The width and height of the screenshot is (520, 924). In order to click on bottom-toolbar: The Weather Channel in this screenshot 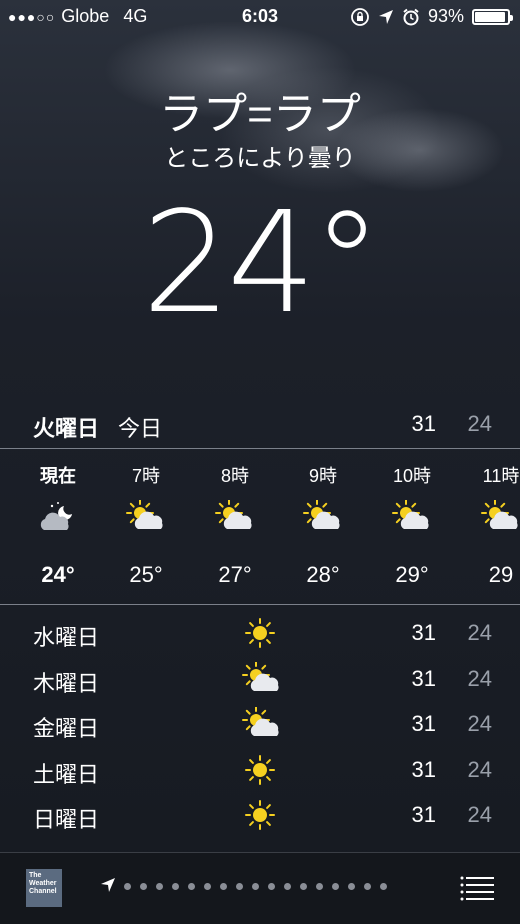, I will do `click(260, 888)`.